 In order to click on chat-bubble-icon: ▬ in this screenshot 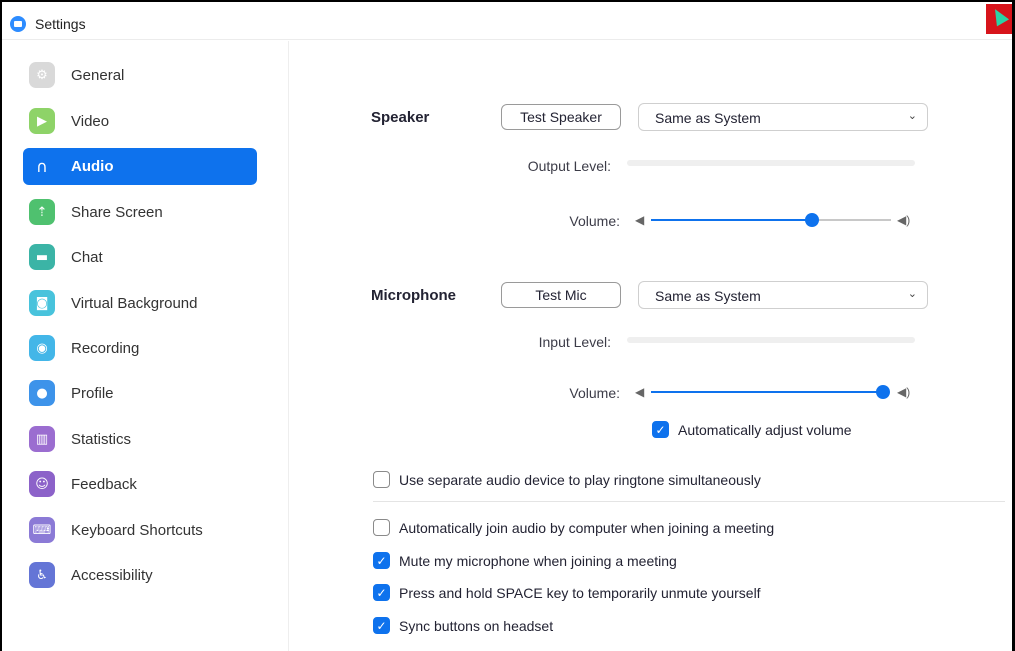, I will do `click(42, 257)`.